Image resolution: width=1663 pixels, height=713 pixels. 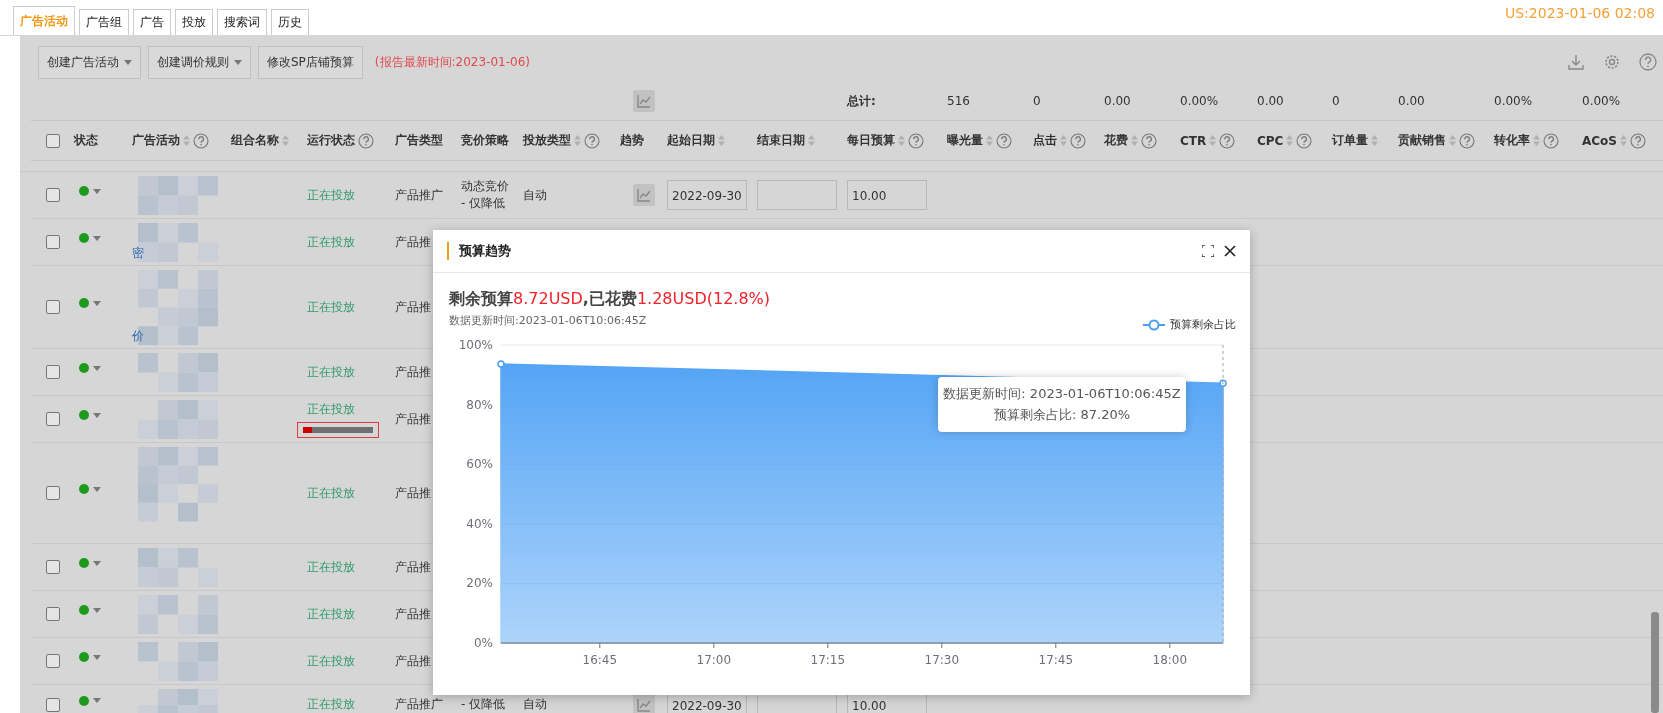 What do you see at coordinates (885, 140) in the screenshot?
I see `column-header: 每日预算` at bounding box center [885, 140].